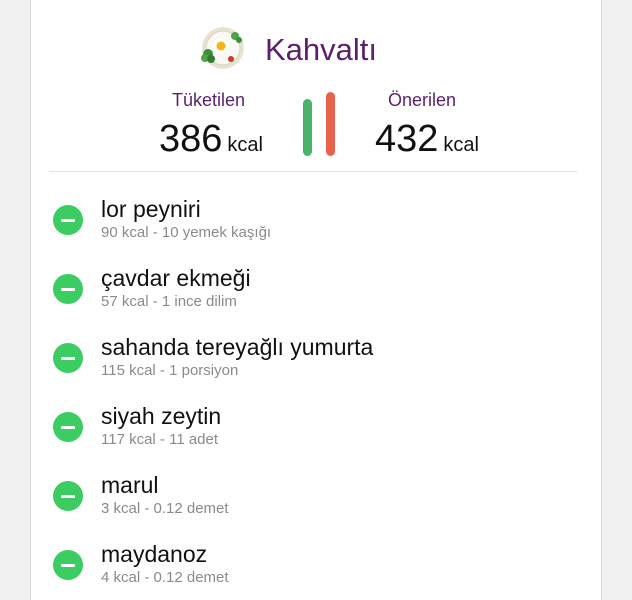 This screenshot has width=632, height=600. I want to click on recommended-label: Önerilen, so click(422, 100).